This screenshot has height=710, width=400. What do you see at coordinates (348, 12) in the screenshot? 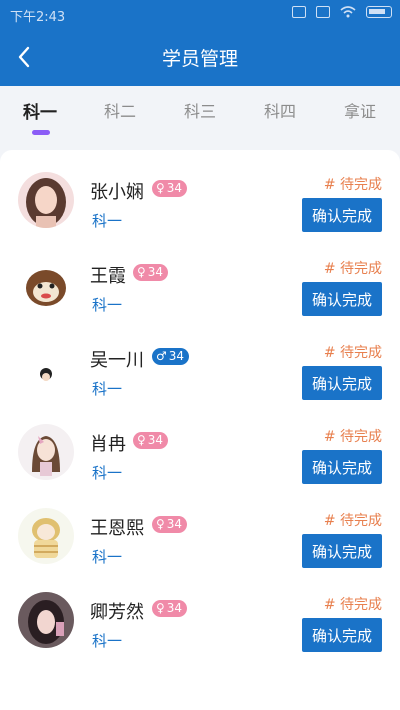
I see `wifi-icon` at bounding box center [348, 12].